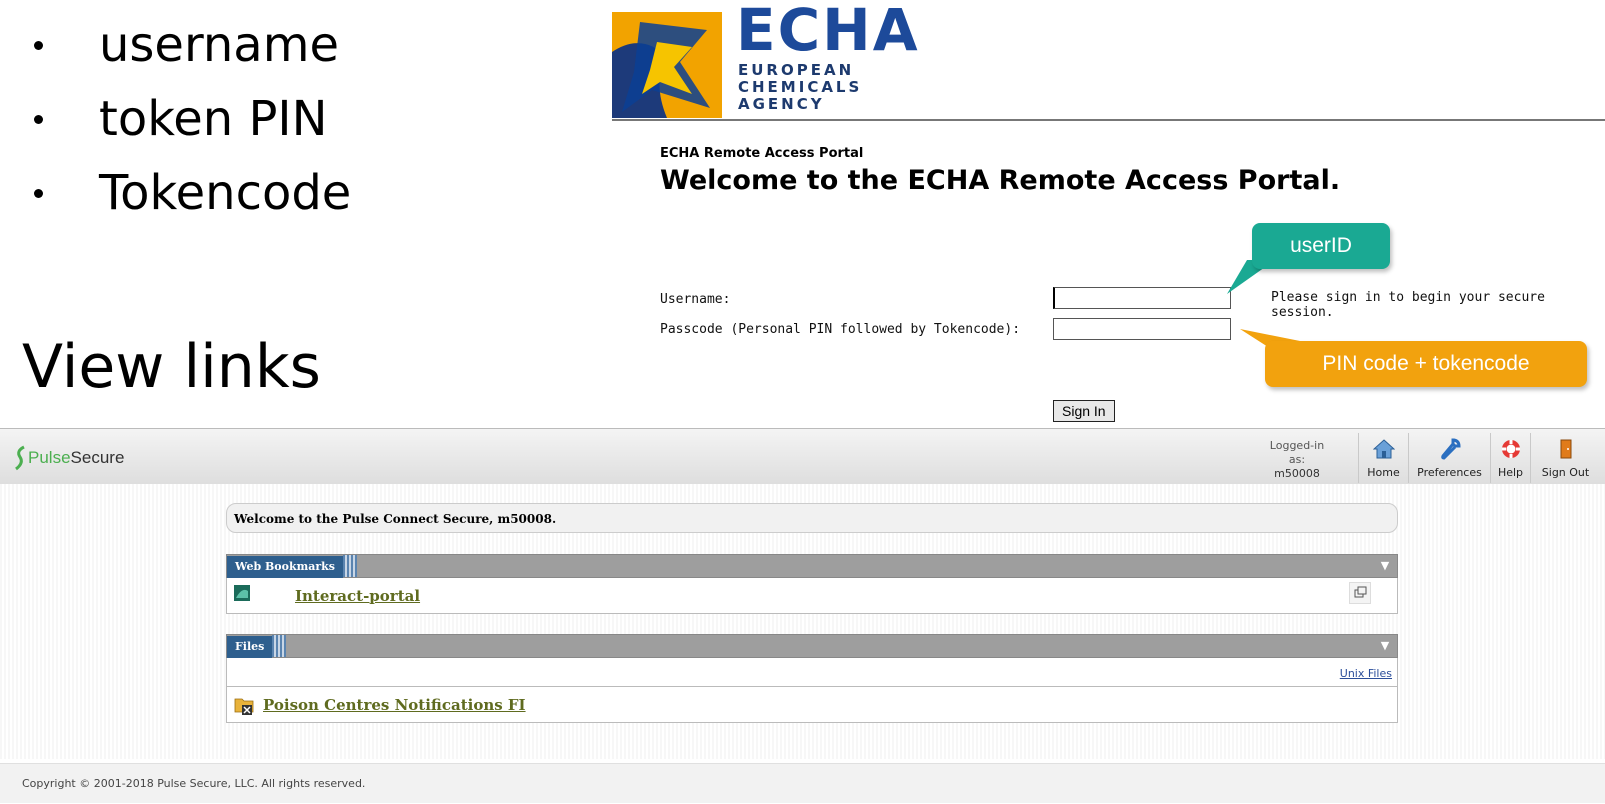  I want to click on echa-brand-text: ECHA, so click(828, 32).